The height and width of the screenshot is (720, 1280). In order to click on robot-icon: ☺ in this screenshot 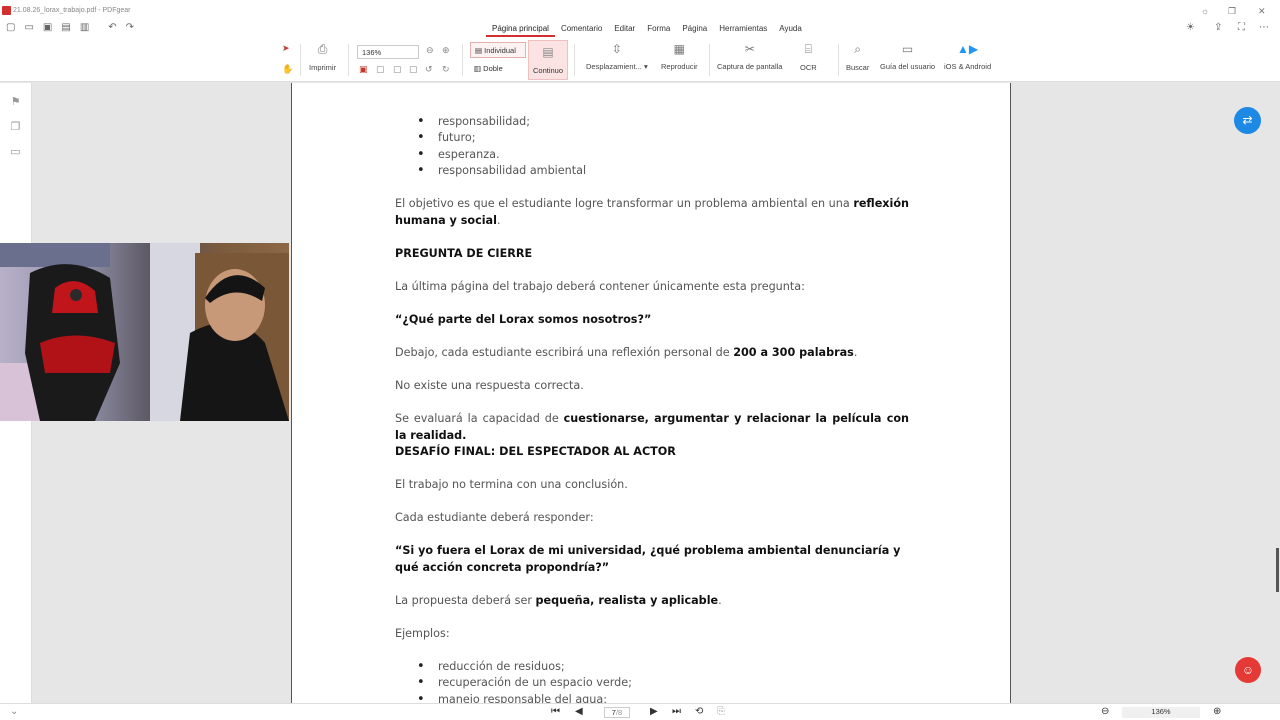, I will do `click(1248, 670)`.